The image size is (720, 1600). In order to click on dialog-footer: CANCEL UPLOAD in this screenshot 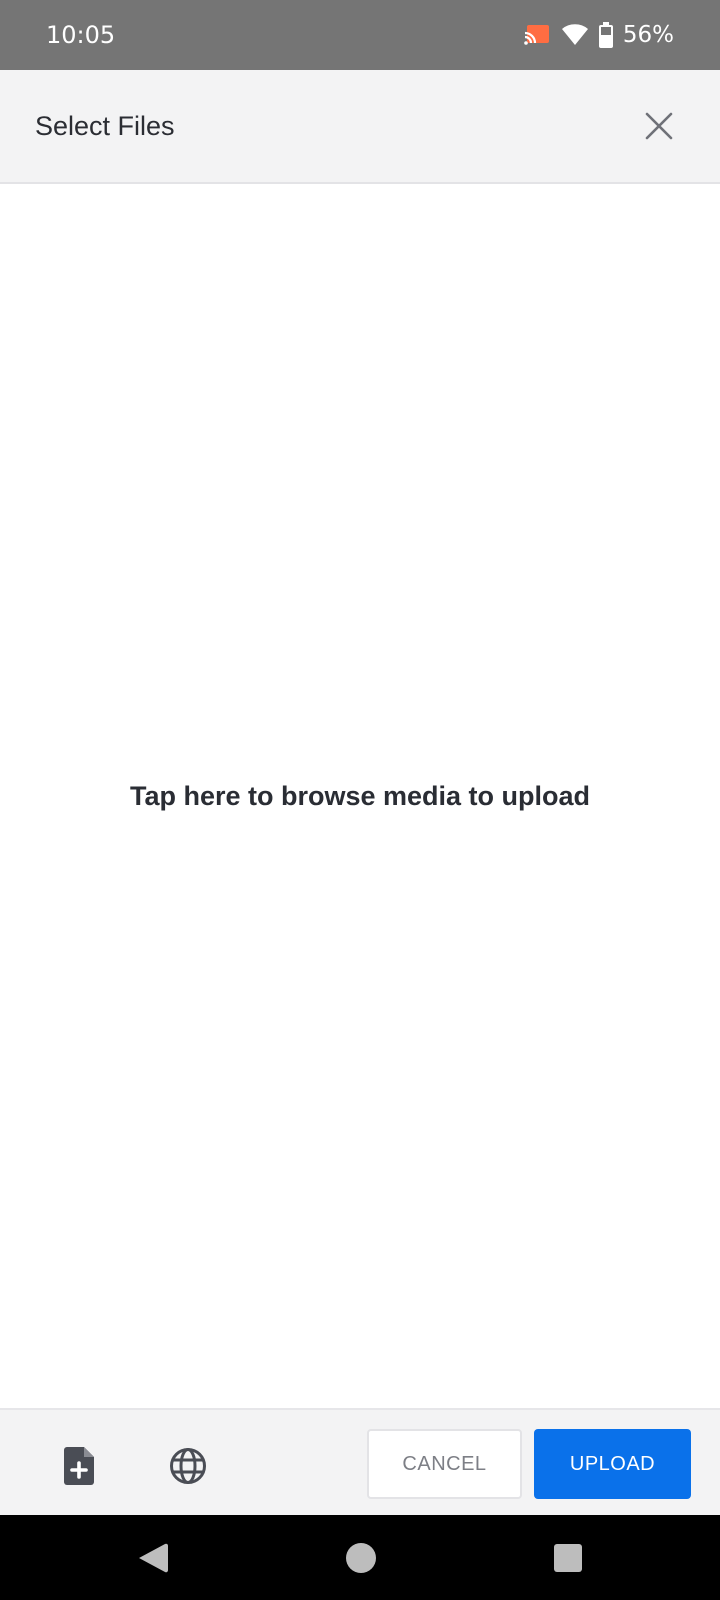, I will do `click(360, 1461)`.